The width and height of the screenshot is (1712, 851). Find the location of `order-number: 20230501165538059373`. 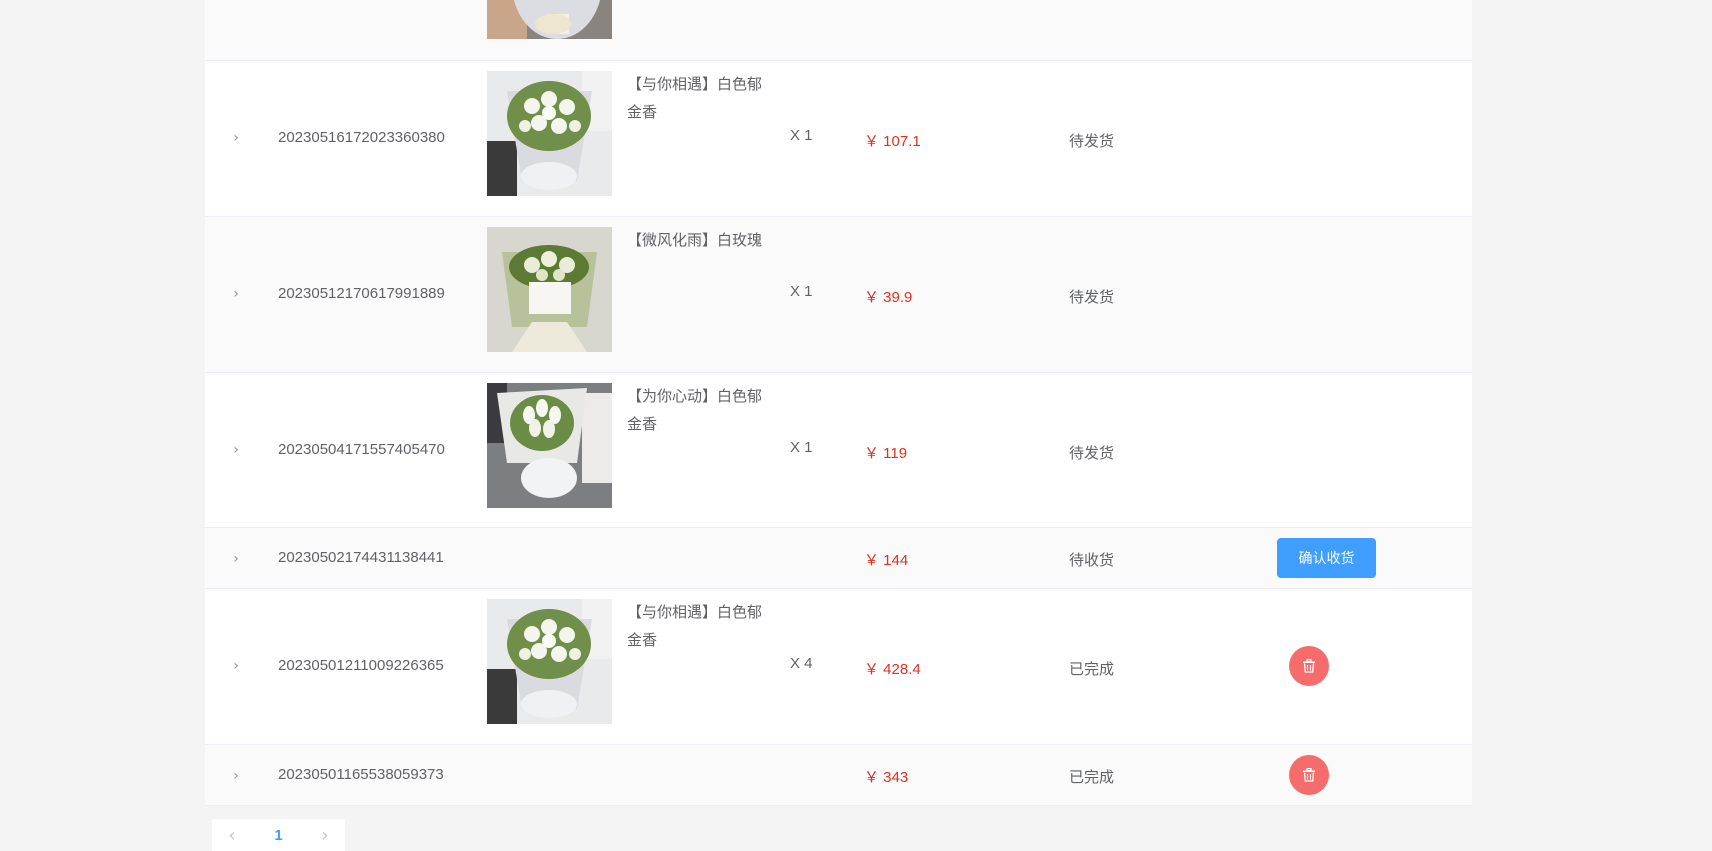

order-number: 20230501165538059373 is located at coordinates (361, 774).